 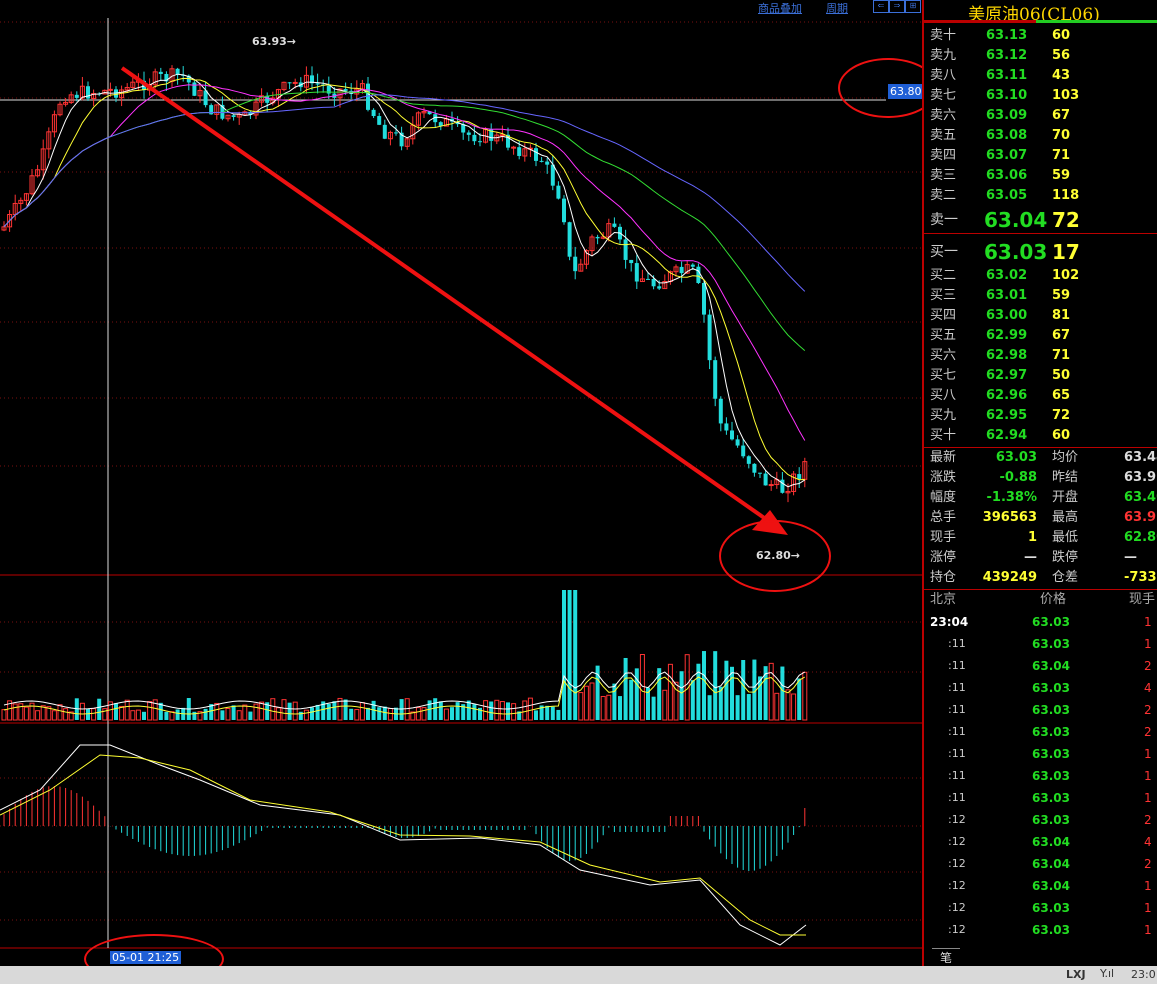 What do you see at coordinates (1040, 196) in the screenshot?
I see `ask-row: 卖二 63.05 118` at bounding box center [1040, 196].